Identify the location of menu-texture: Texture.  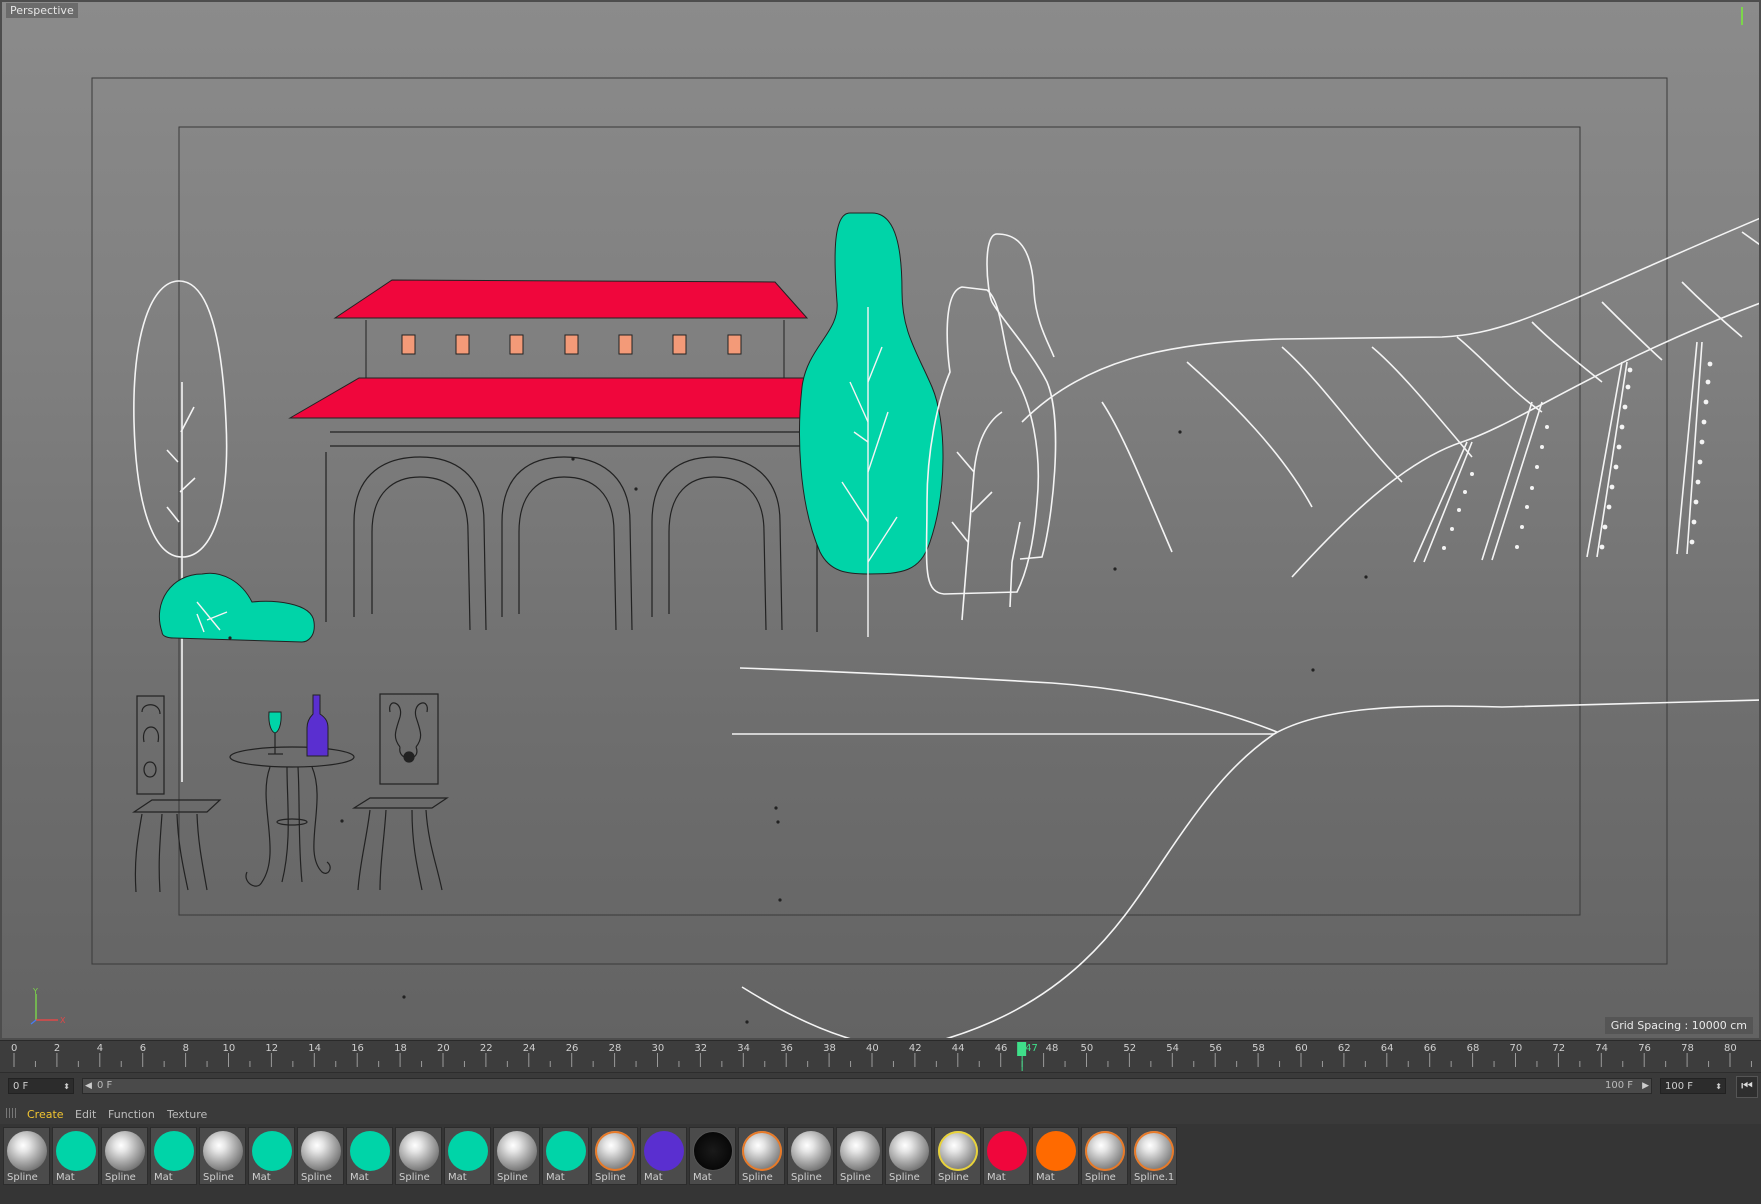
(187, 1114).